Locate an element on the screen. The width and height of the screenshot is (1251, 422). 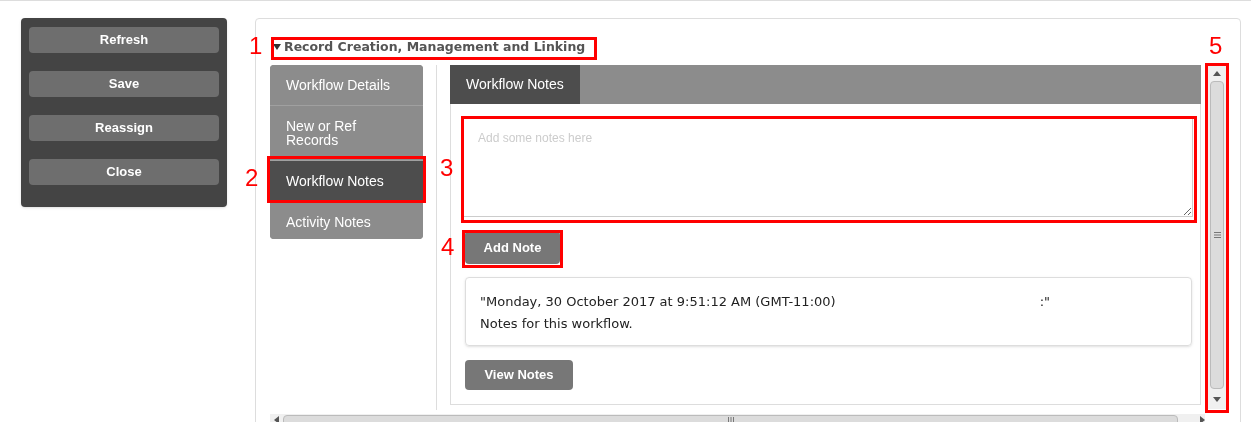
add-note-button: Add Note is located at coordinates (512, 247).